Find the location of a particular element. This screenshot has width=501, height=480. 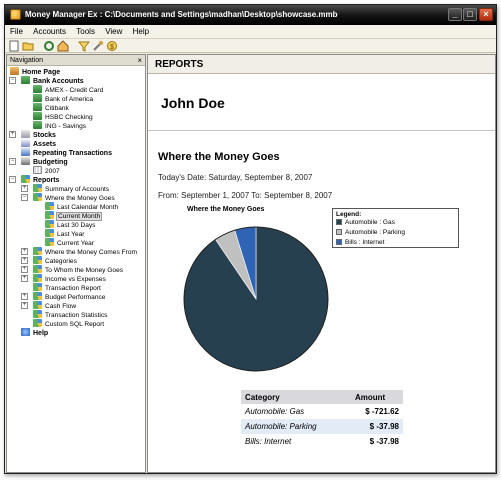

menu-file: File is located at coordinates (15, 30).